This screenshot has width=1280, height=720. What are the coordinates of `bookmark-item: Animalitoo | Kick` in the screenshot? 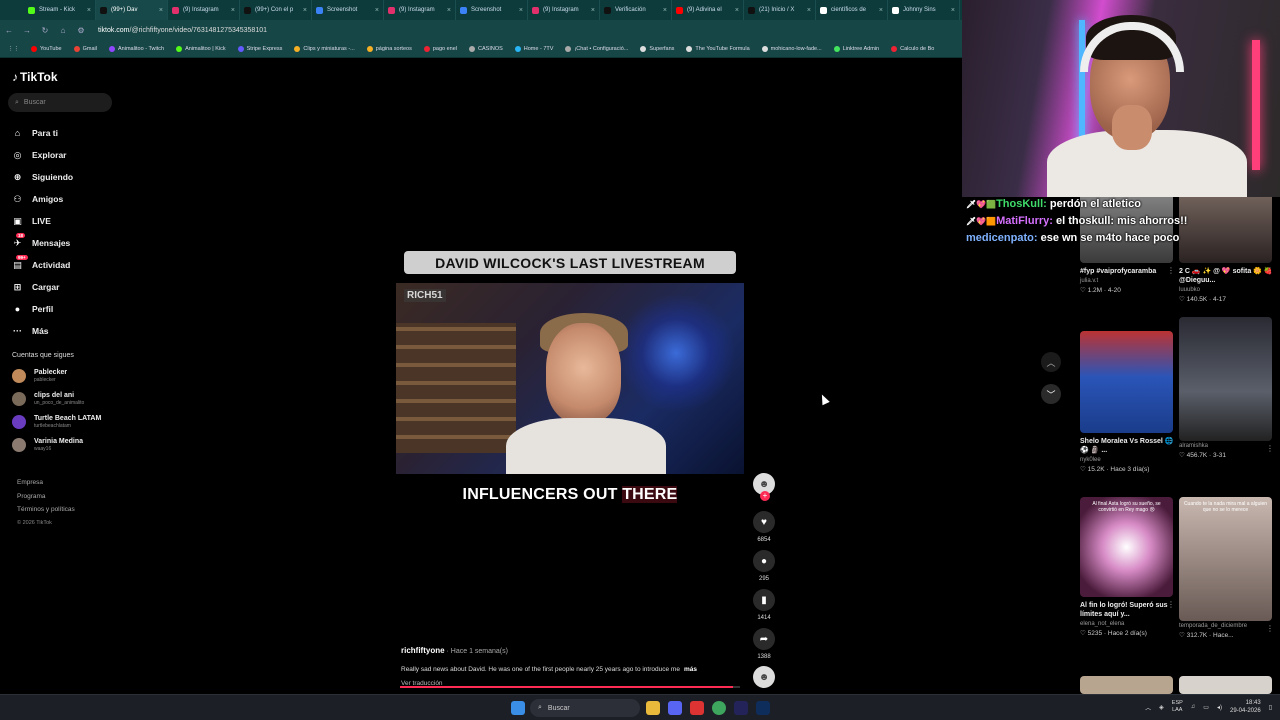 It's located at (201, 49).